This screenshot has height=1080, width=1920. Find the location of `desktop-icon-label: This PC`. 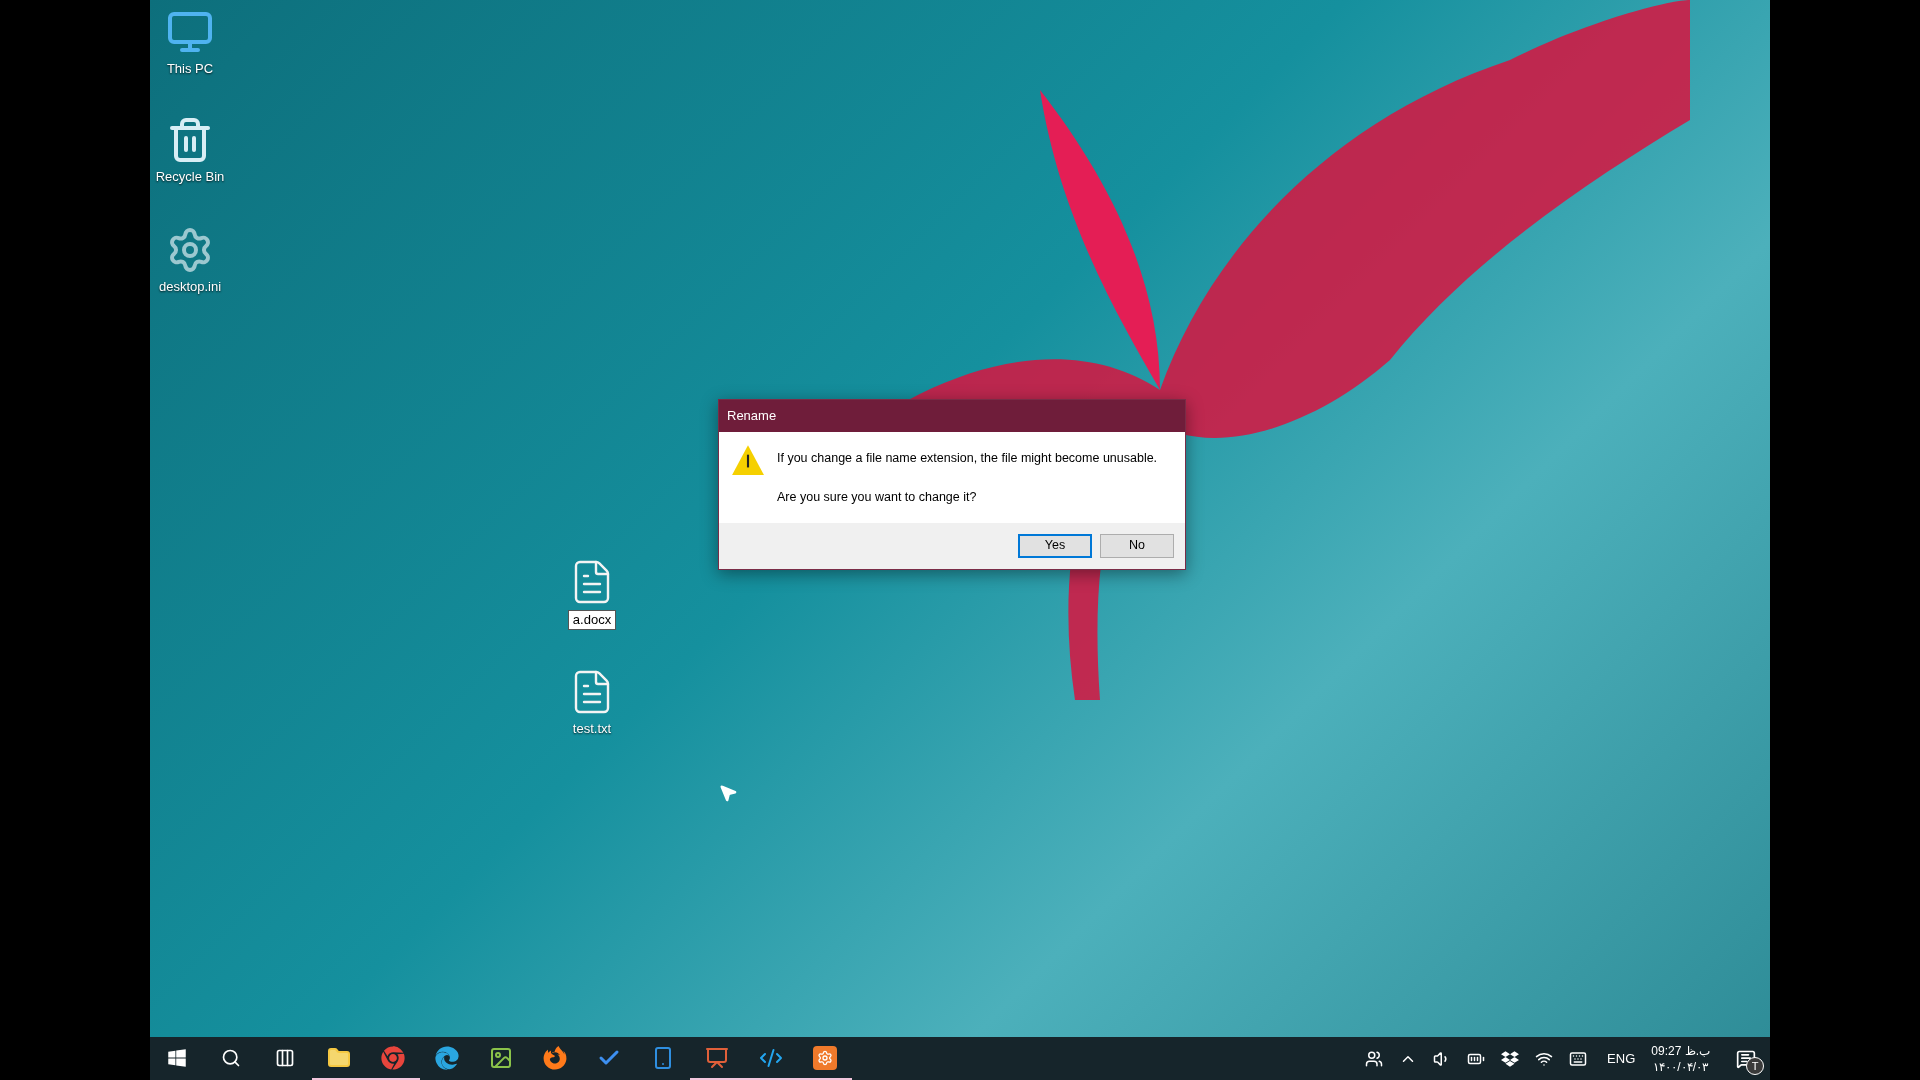

desktop-icon-label: This PC is located at coordinates (190, 69).